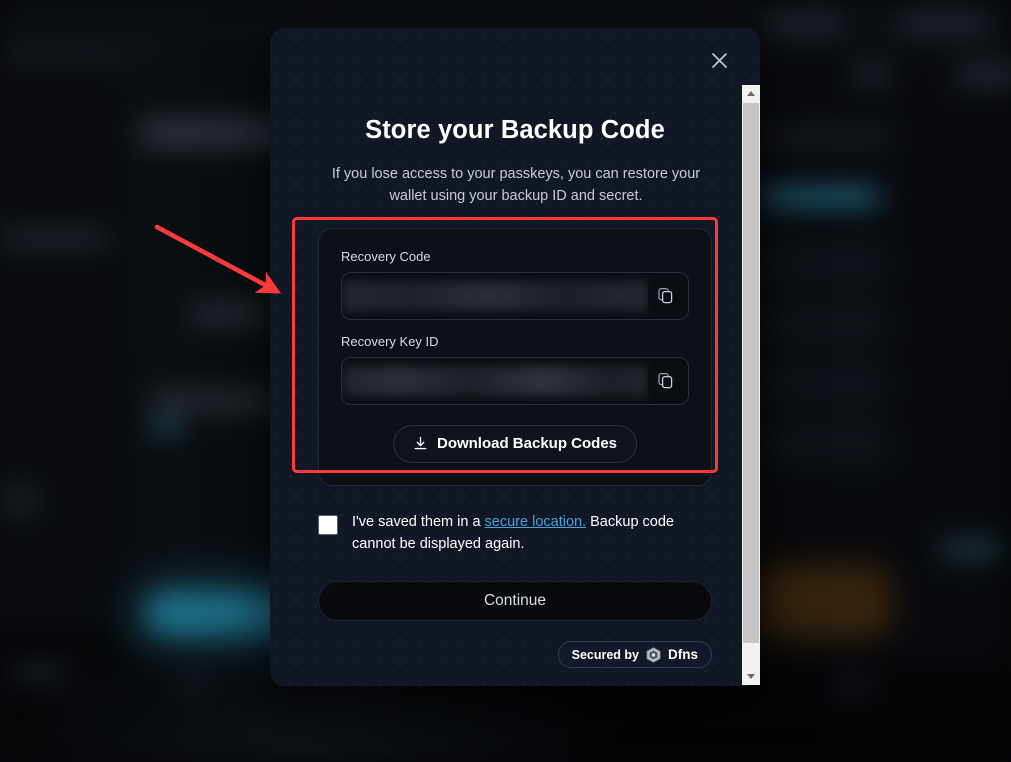  Describe the element at coordinates (328, 524) in the screenshot. I see `saved-confirmation-checkbox` at that location.